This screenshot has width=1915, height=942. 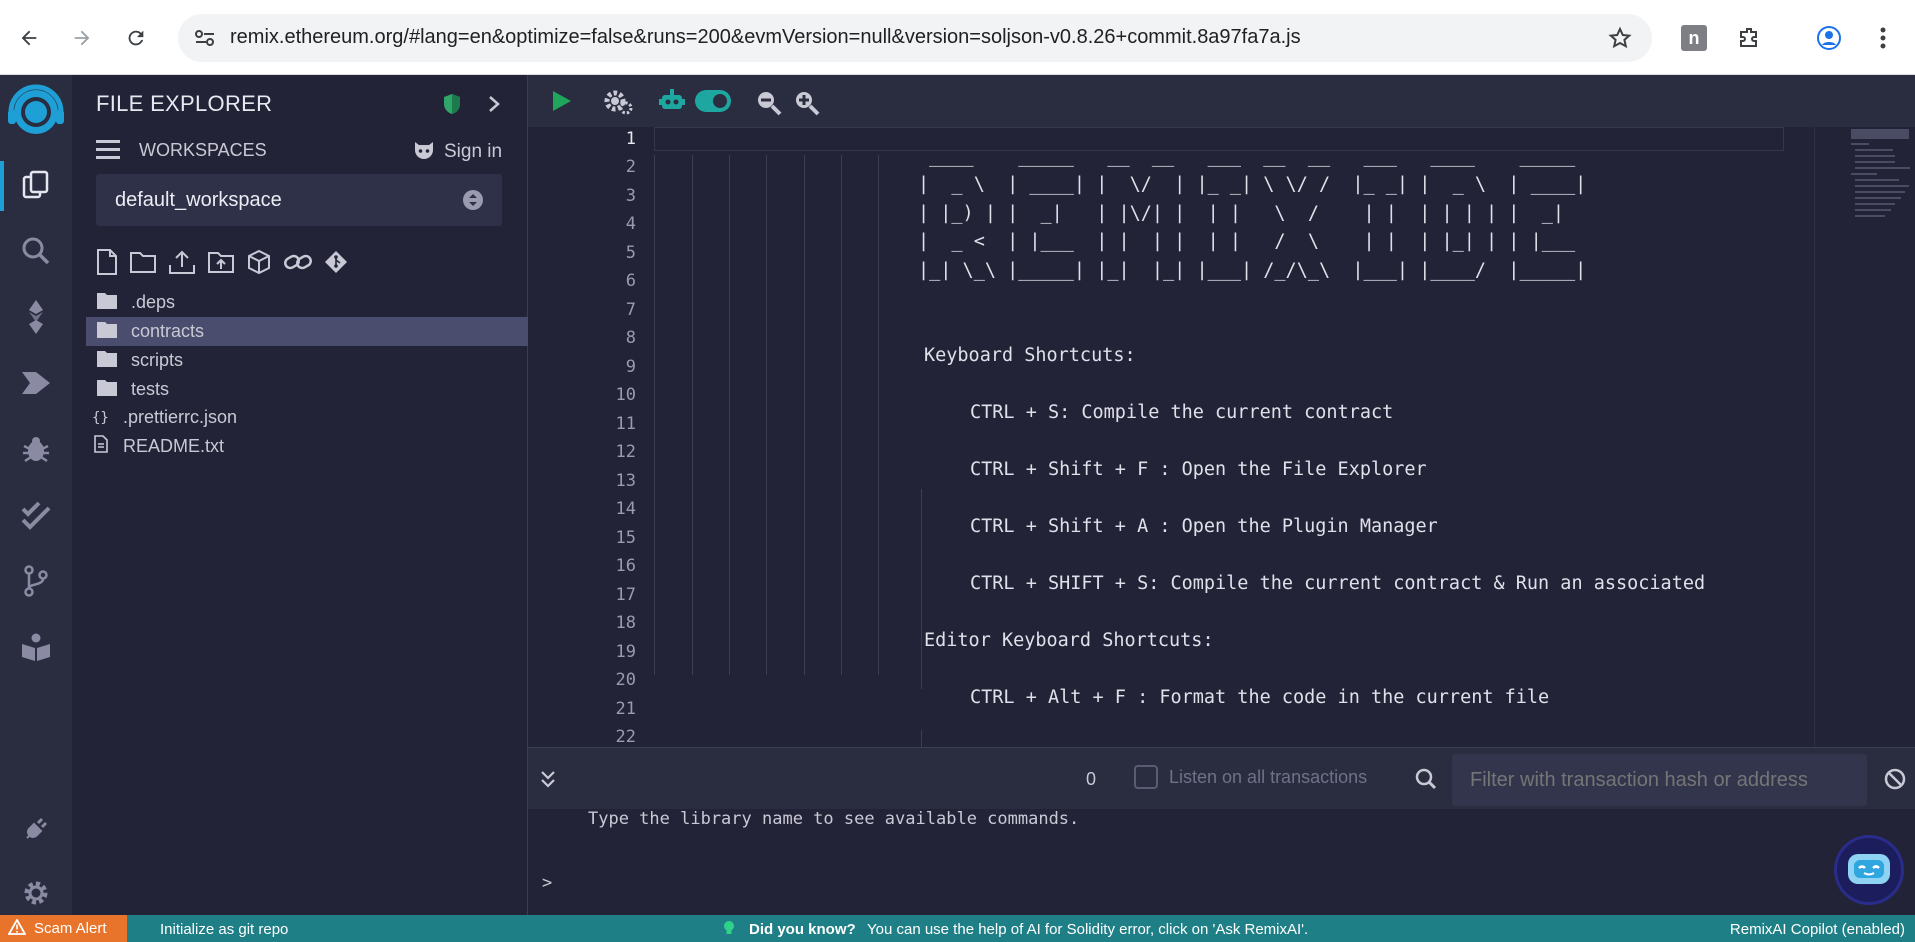 I want to click on search-icon, so click(x=36, y=251).